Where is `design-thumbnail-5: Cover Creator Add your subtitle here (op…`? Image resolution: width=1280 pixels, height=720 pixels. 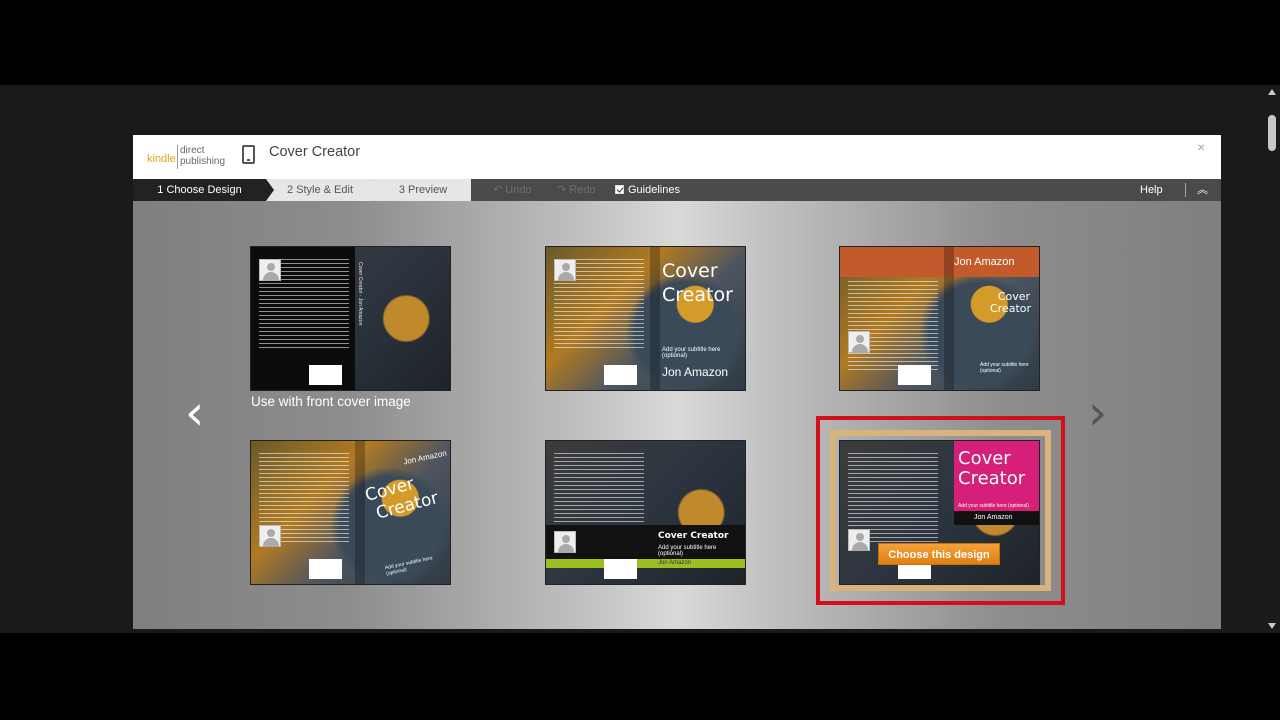 design-thumbnail-5: Cover Creator Add your subtitle here (op… is located at coordinates (645, 512).